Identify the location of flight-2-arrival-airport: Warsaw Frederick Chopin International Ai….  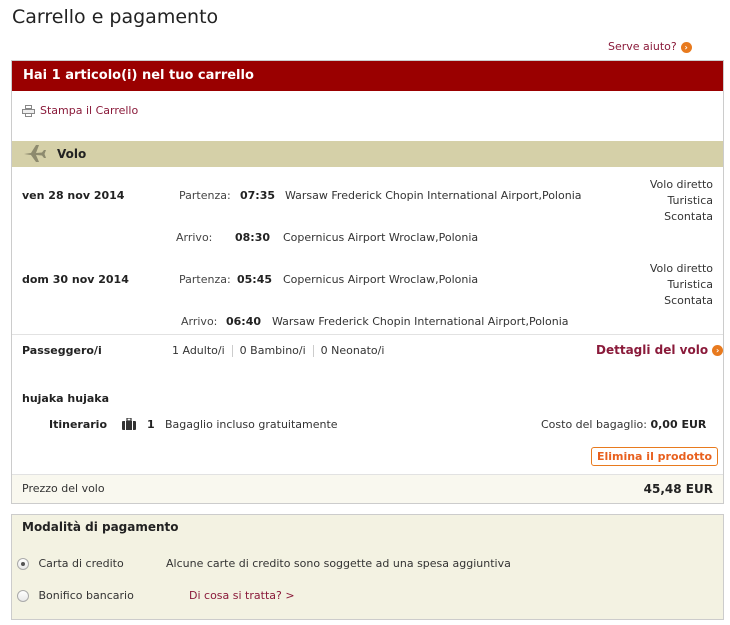
(420, 321).